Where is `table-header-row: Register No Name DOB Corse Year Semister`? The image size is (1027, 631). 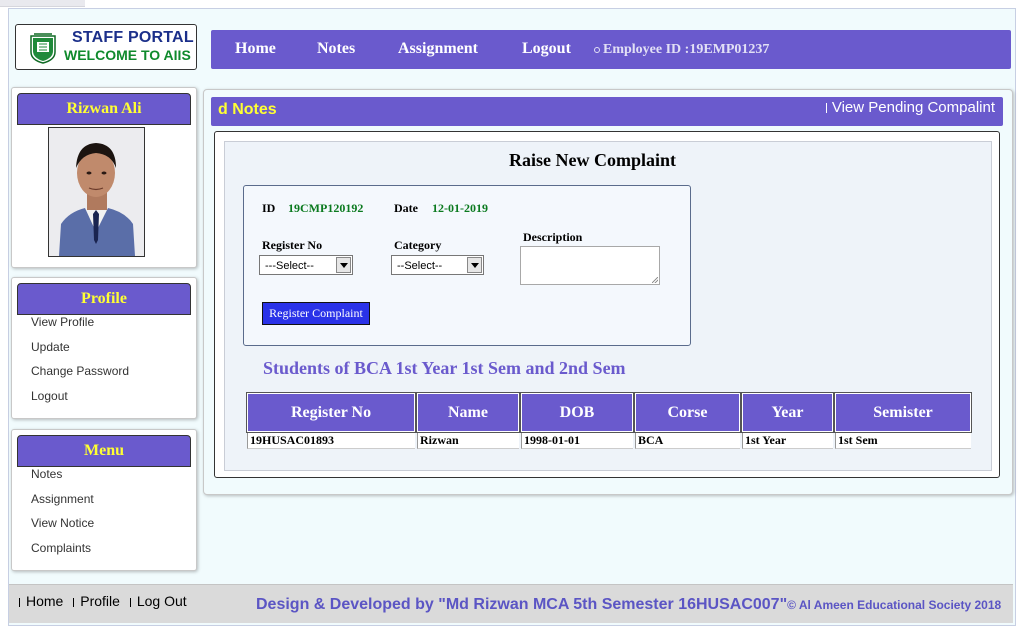 table-header-row: Register No Name DOB Corse Year Semister is located at coordinates (609, 412).